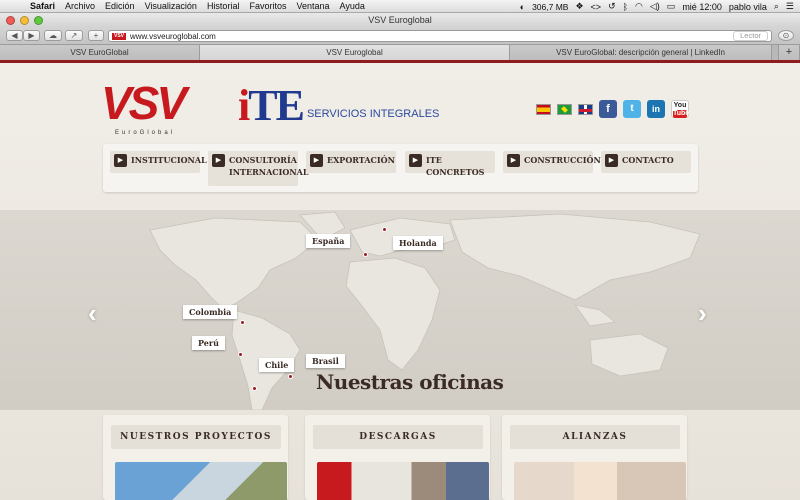 The width and height of the screenshot is (800, 500). I want to click on menu-ventana: Ventana, so click(312, 6).